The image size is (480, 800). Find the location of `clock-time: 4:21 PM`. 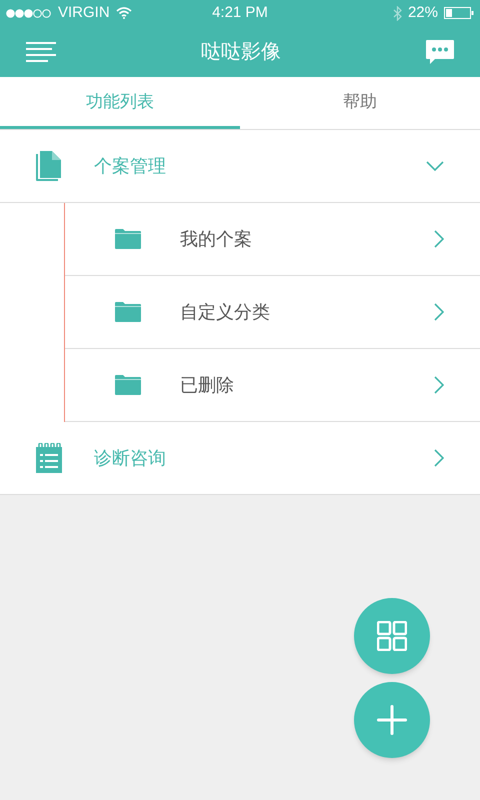

clock-time: 4:21 PM is located at coordinates (240, 12).